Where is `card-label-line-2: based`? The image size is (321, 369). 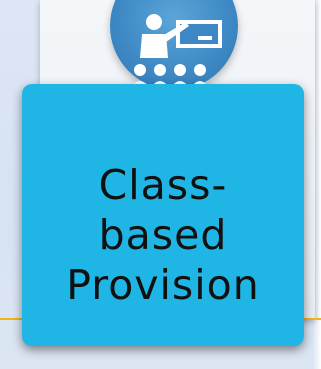 card-label-line-2: based is located at coordinates (163, 235).